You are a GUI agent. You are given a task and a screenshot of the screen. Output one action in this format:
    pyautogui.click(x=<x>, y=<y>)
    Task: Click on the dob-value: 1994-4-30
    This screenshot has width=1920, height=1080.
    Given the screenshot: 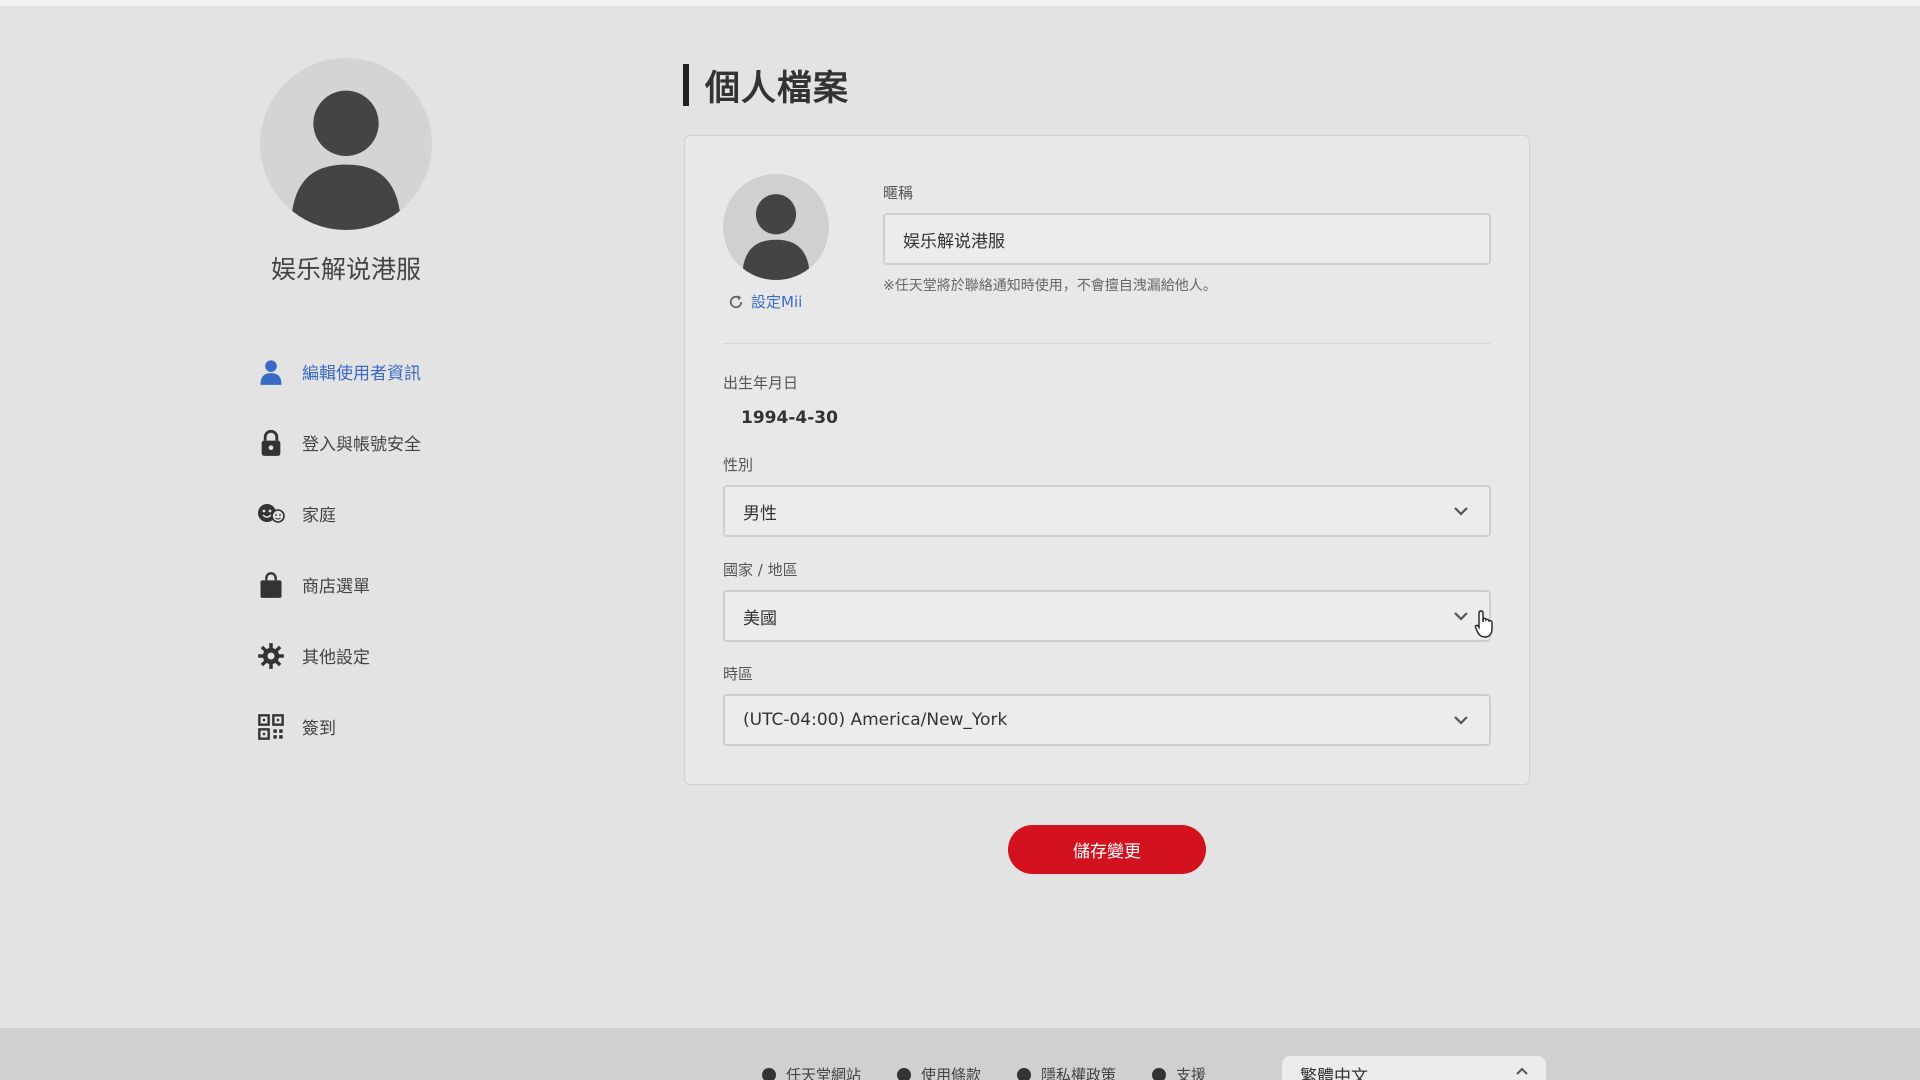 What is the action you would take?
    pyautogui.click(x=789, y=418)
    